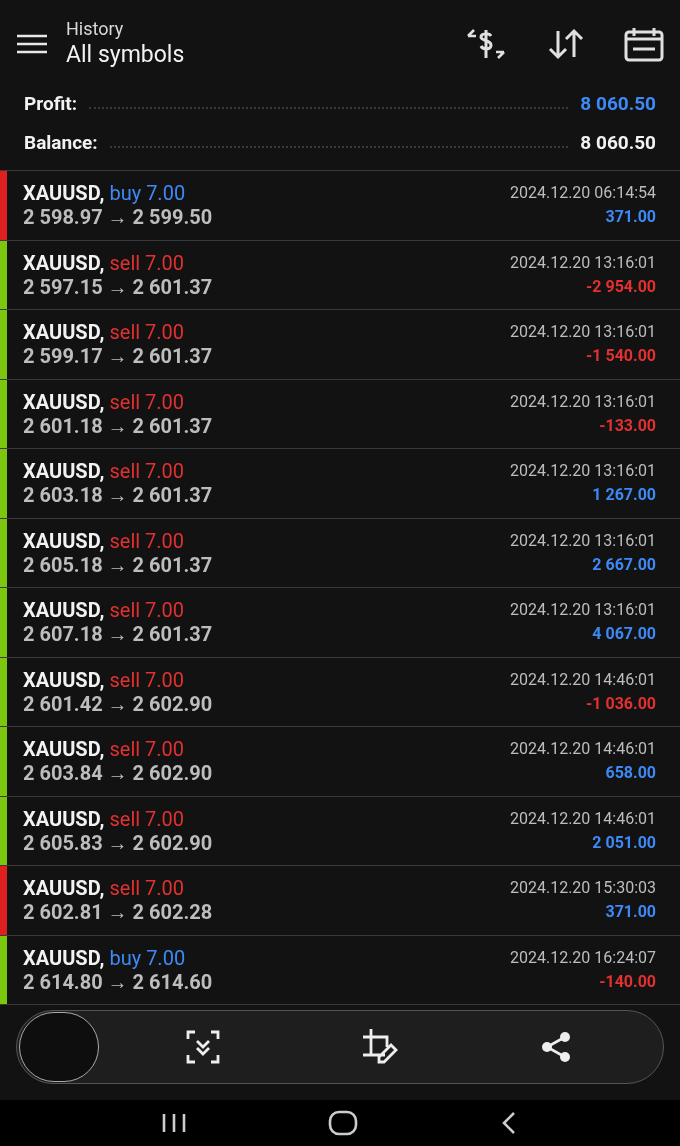 The image size is (680, 1146). Describe the element at coordinates (118, 425) in the screenshot. I see `price-text: 2 601.18 → 2 601.37` at that location.